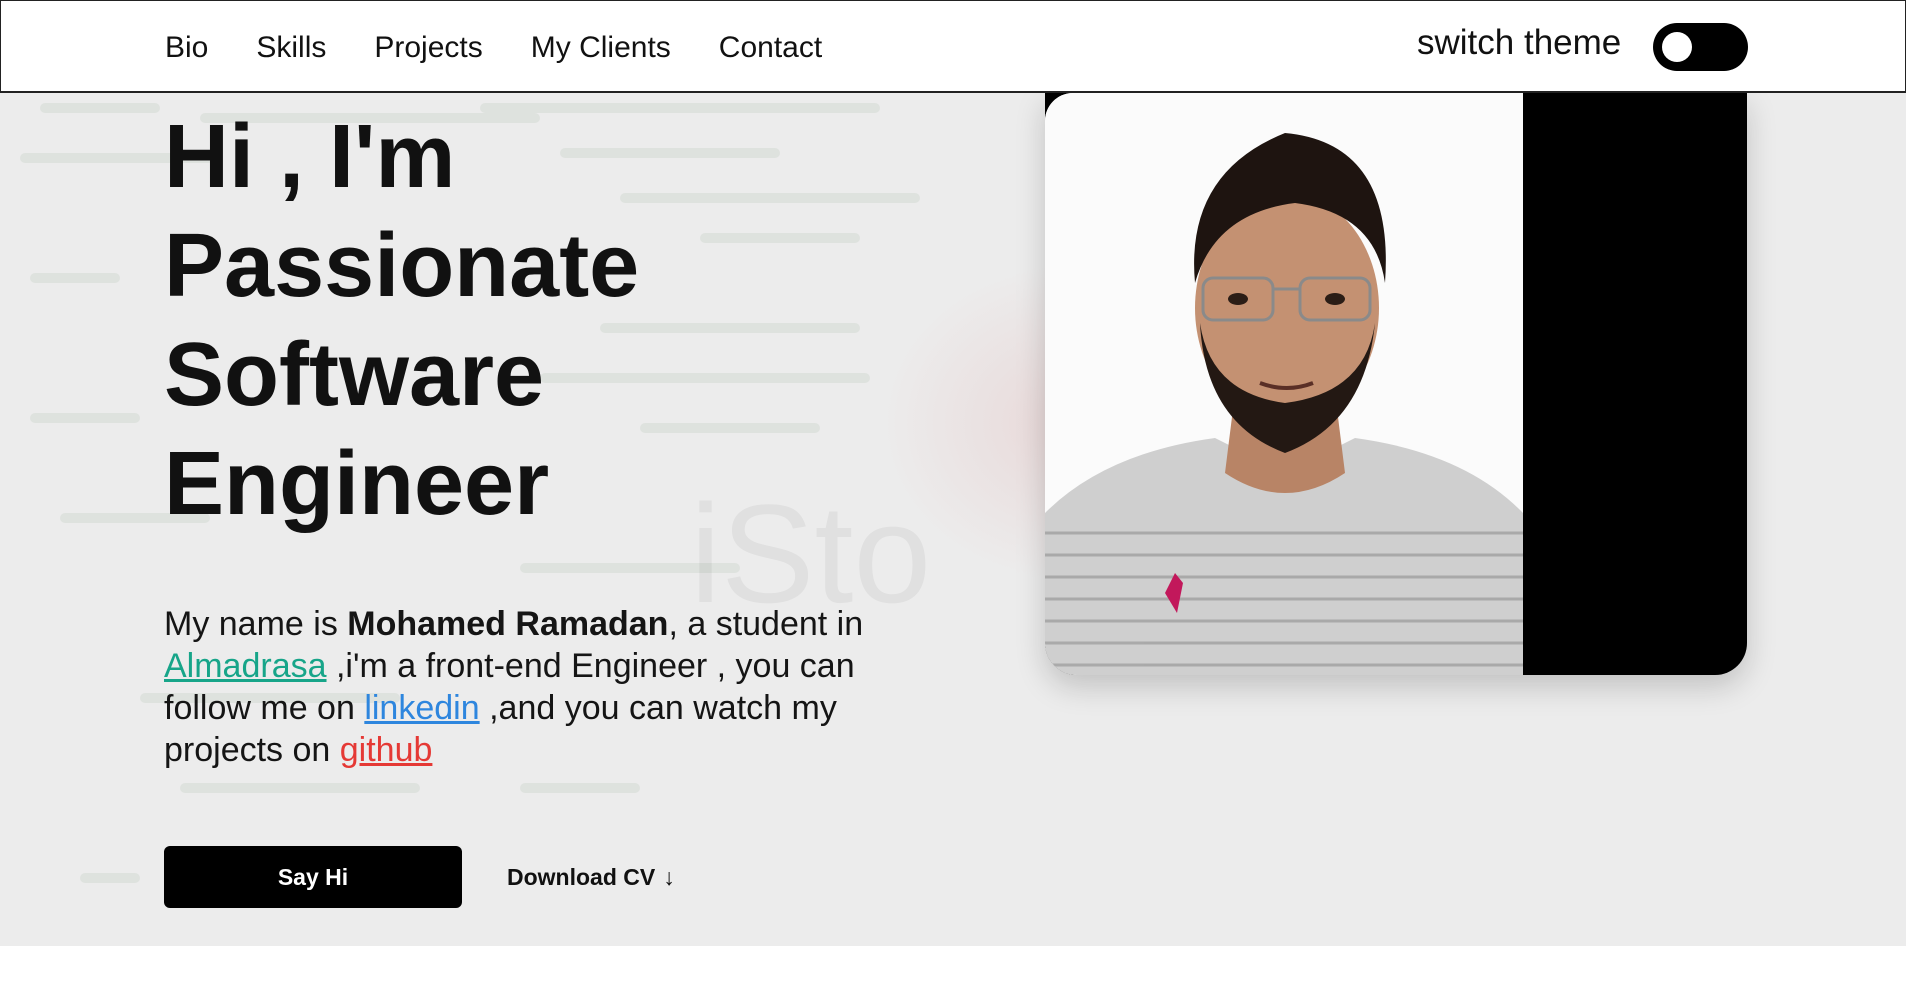 Image resolution: width=1906 pixels, height=1008 pixels. I want to click on profile-photo-illustration, so click(1284, 384).